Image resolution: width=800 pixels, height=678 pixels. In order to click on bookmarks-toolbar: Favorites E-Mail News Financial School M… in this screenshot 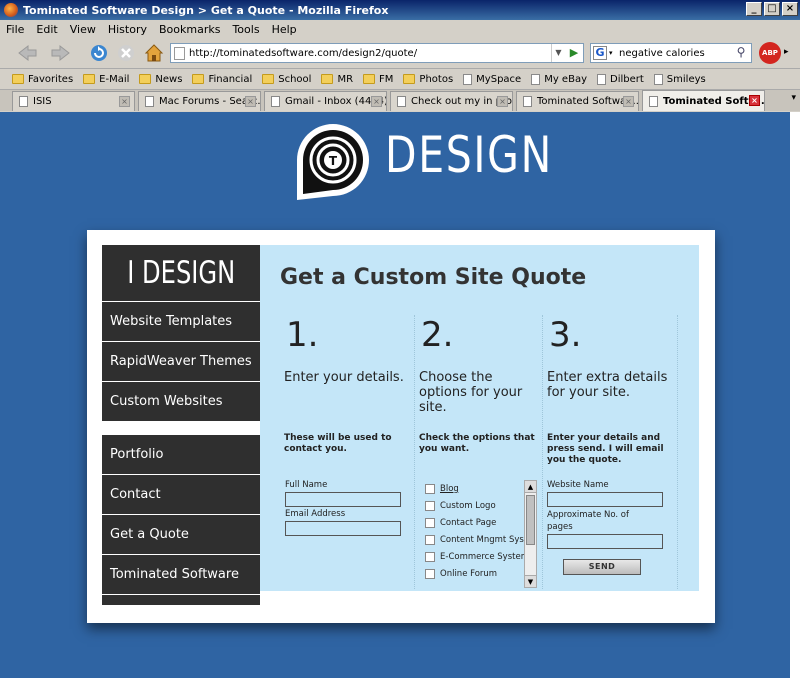, I will do `click(400, 78)`.